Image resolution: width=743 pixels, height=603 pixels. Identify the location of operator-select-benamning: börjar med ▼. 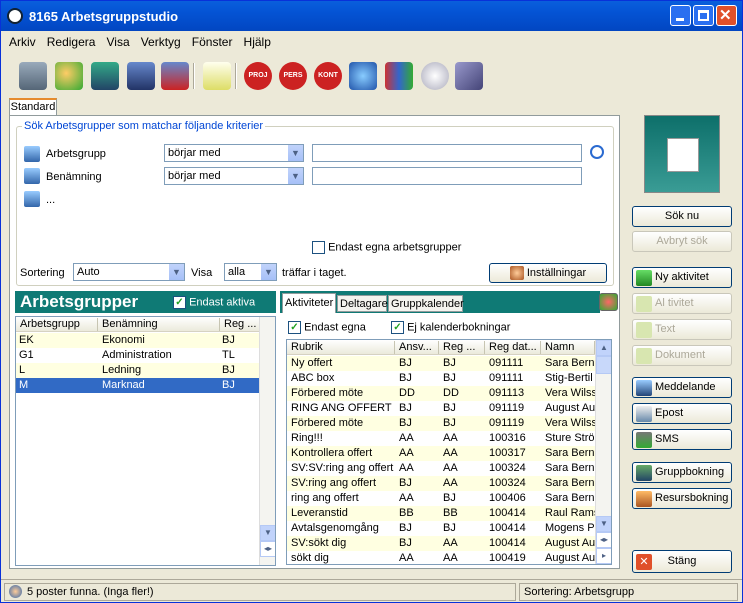
(234, 176).